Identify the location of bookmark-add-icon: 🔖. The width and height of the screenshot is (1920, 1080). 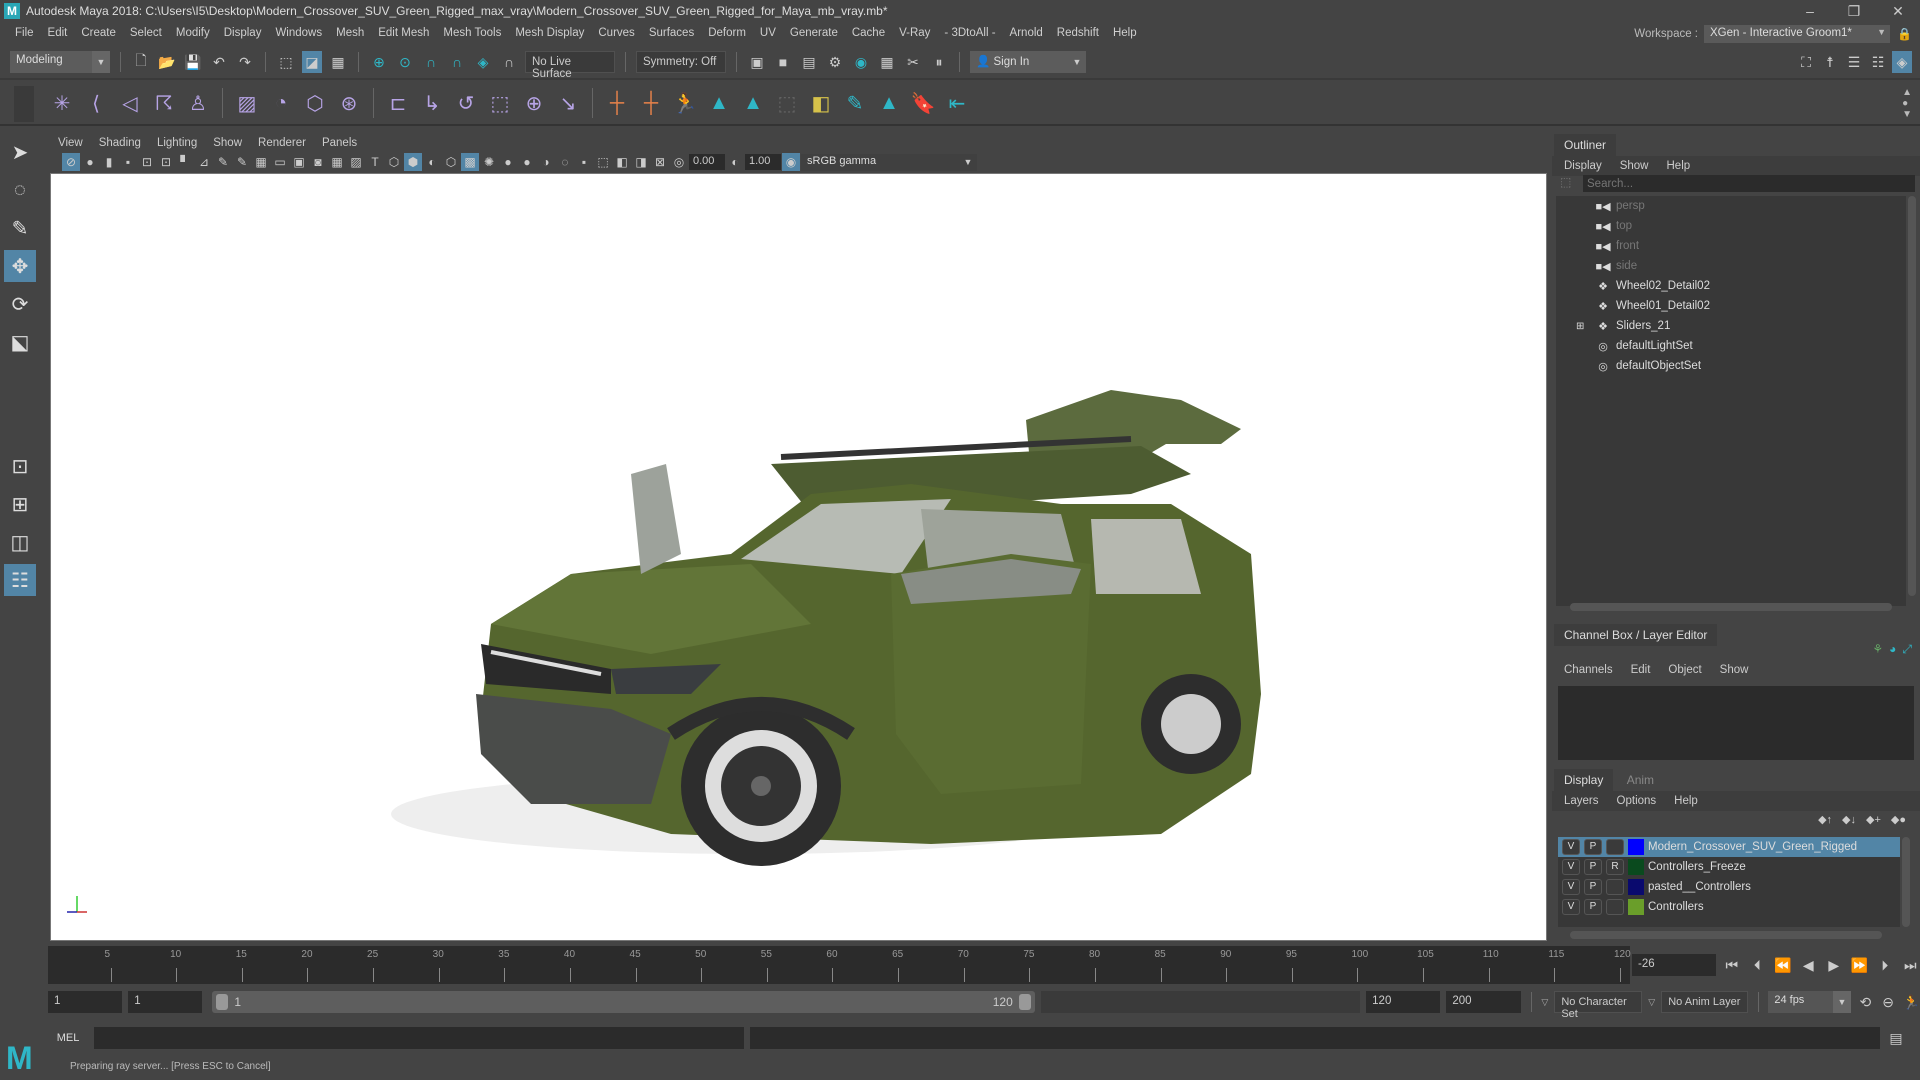
(923, 103).